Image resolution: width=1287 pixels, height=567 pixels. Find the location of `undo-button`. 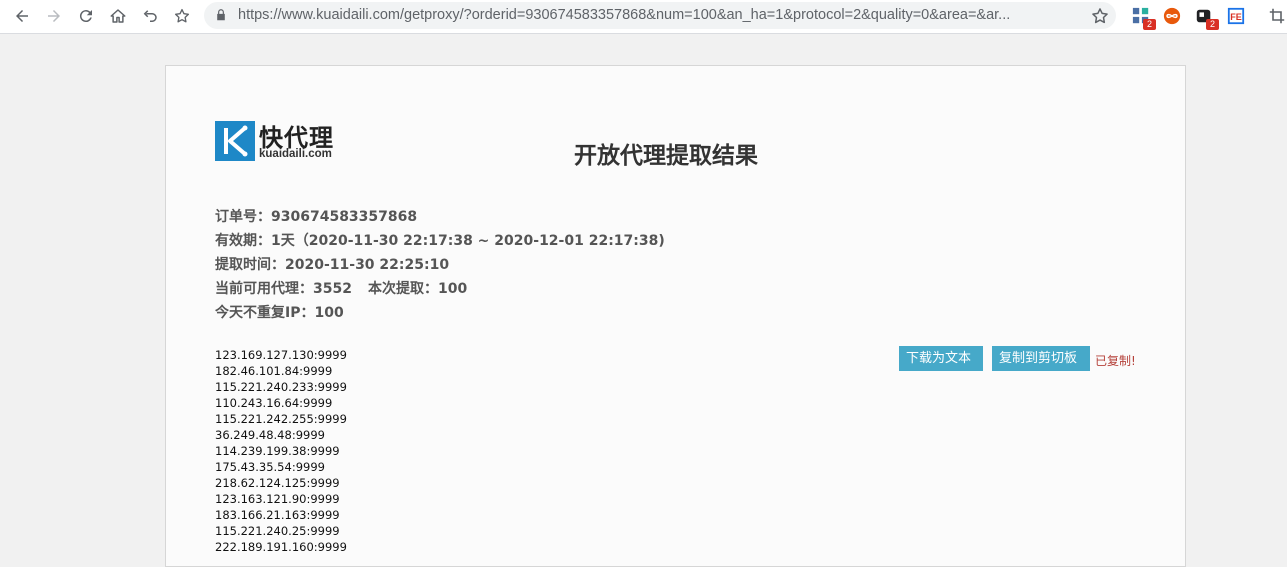

undo-button is located at coordinates (150, 16).